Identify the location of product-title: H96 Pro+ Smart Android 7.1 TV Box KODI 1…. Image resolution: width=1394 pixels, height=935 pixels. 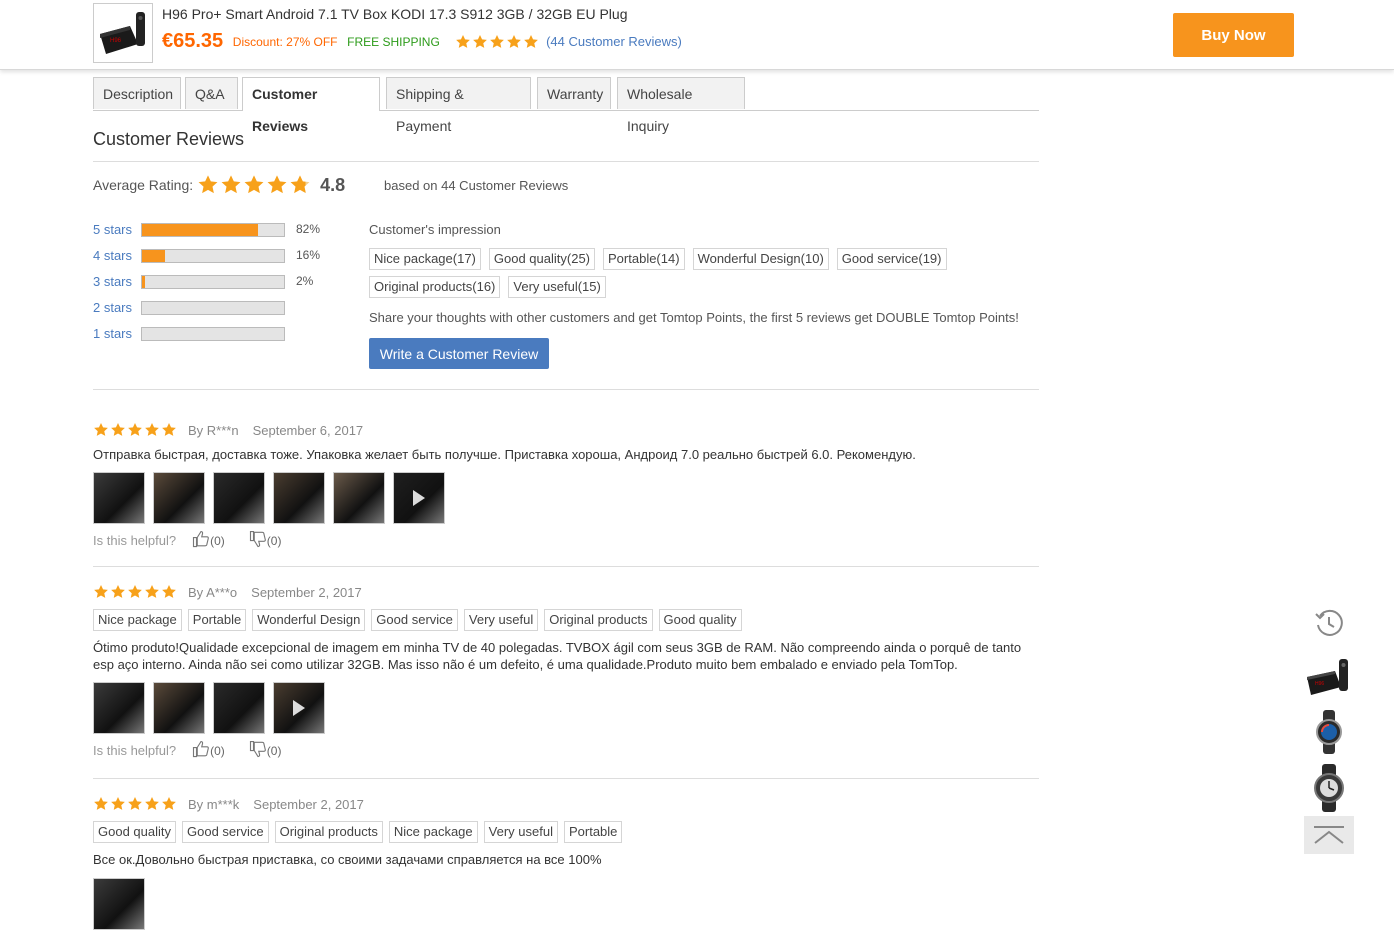
(395, 14).